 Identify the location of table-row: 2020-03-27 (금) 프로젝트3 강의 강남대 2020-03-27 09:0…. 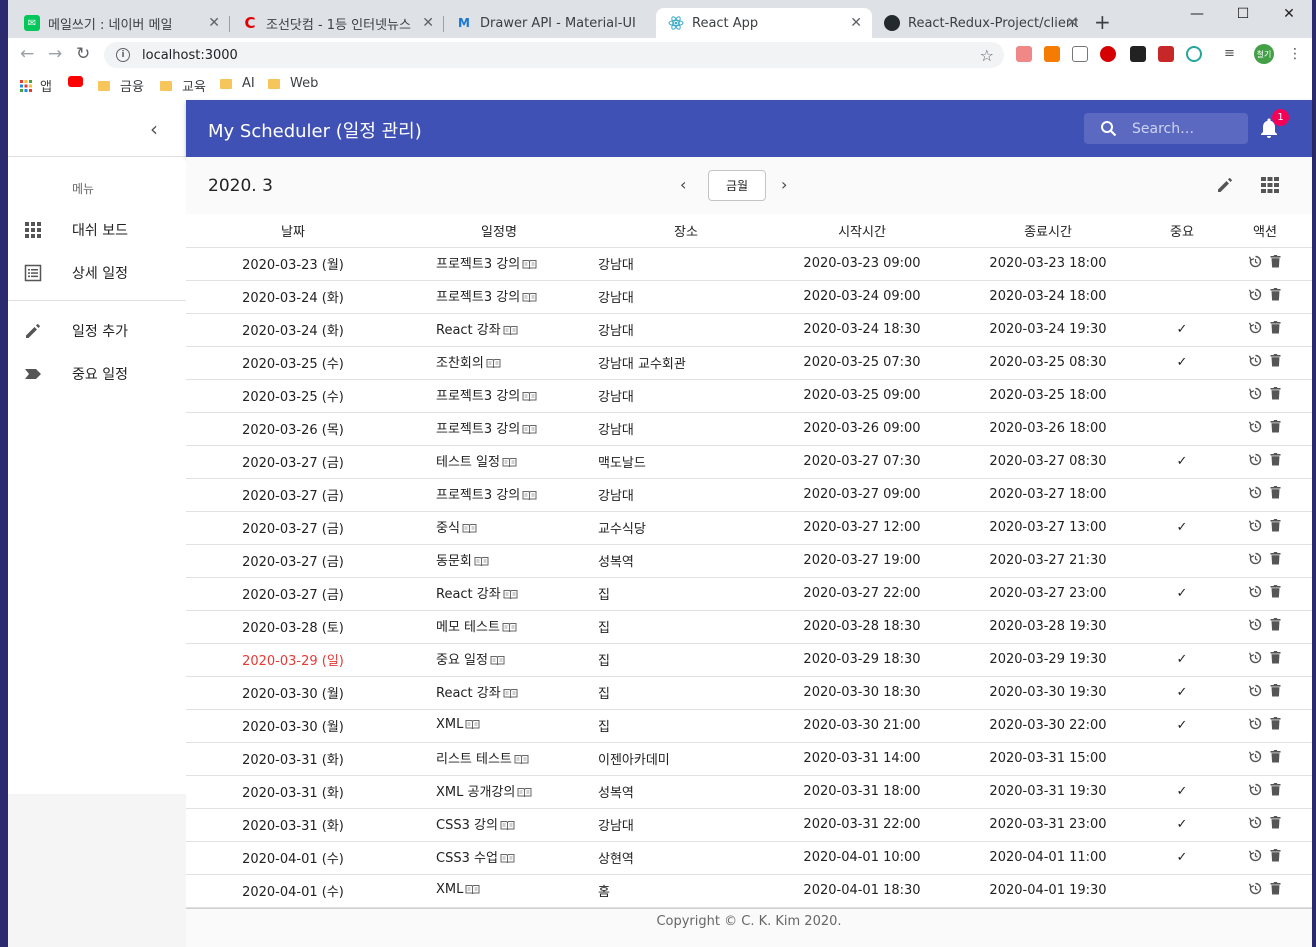
(749, 495).